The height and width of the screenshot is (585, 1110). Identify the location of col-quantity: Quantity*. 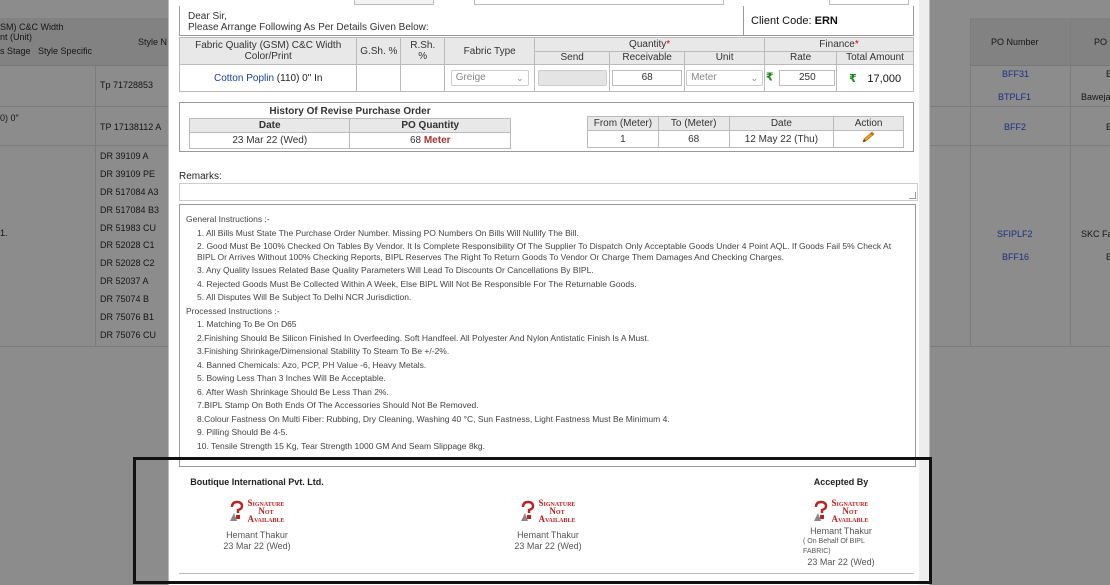
(650, 44).